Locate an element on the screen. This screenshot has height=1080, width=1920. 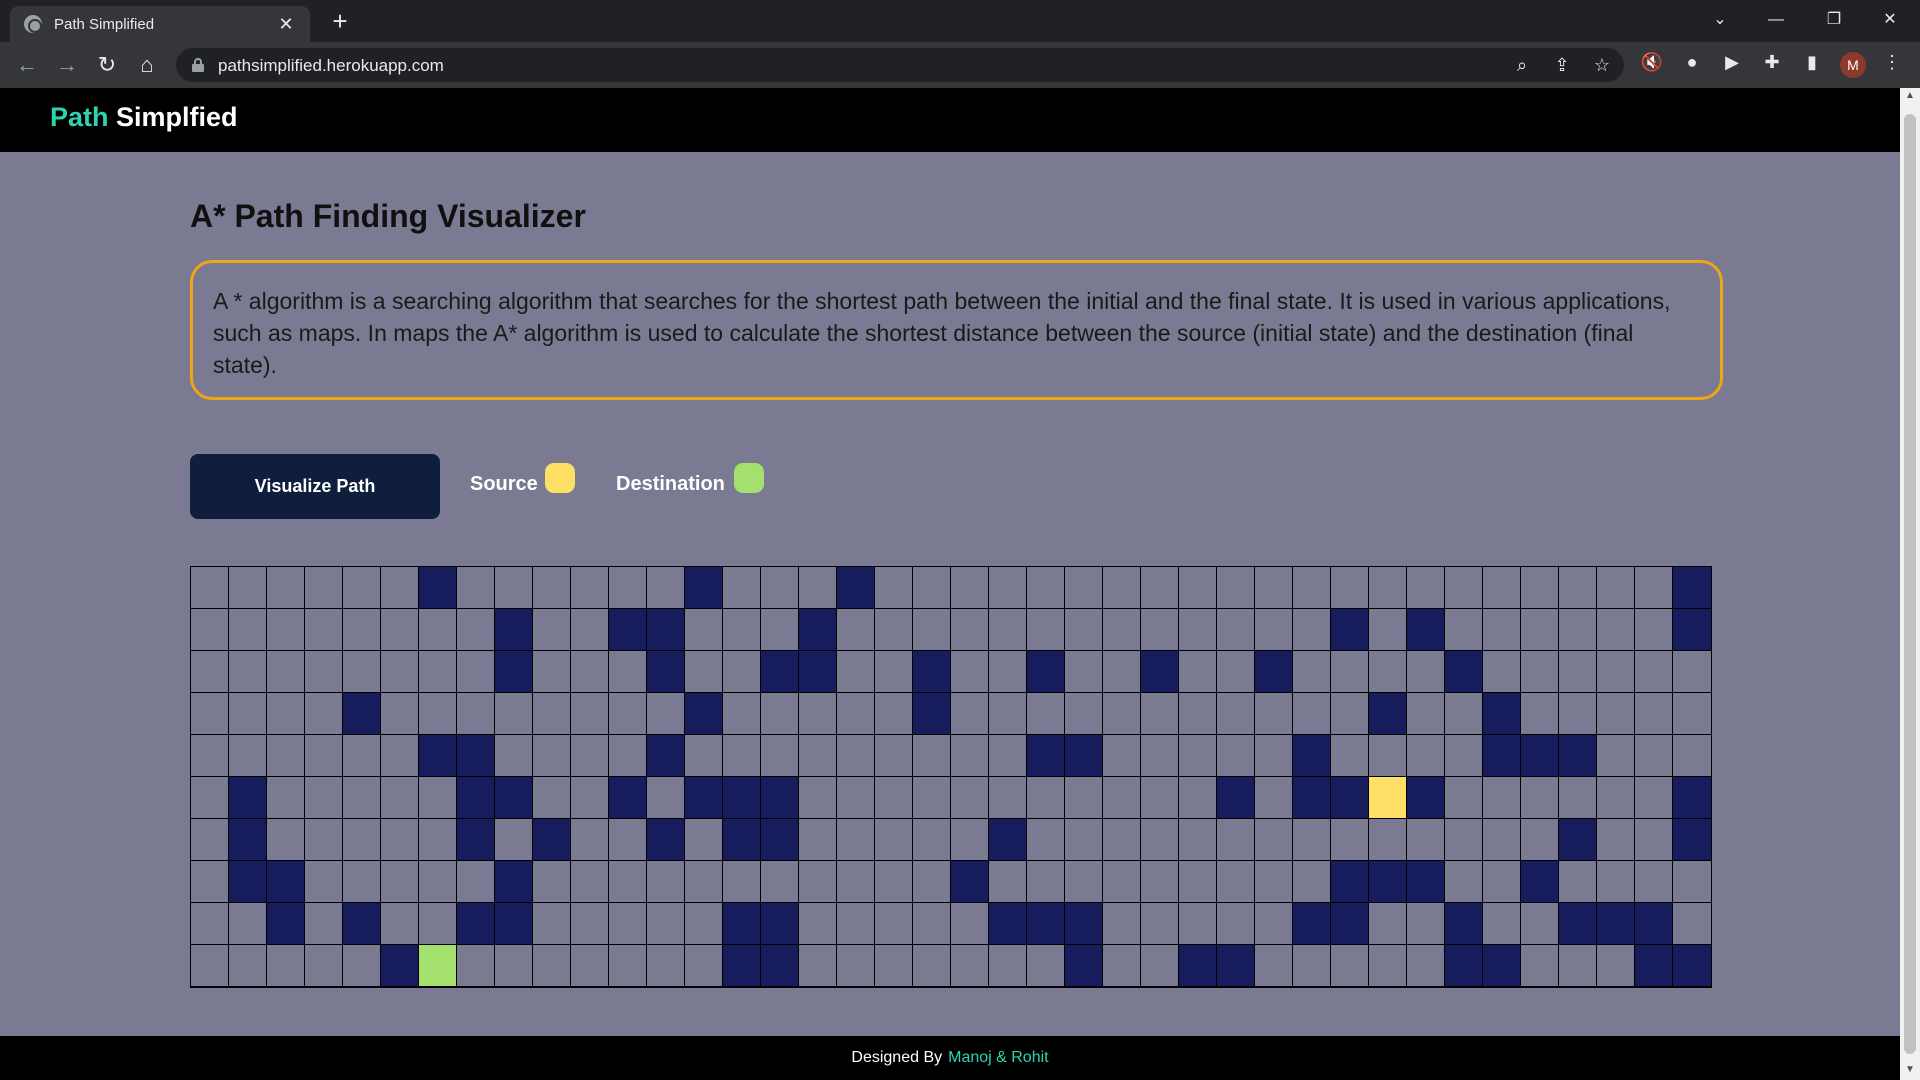
scroll-down-icon: ▼ is located at coordinates (1910, 1070).